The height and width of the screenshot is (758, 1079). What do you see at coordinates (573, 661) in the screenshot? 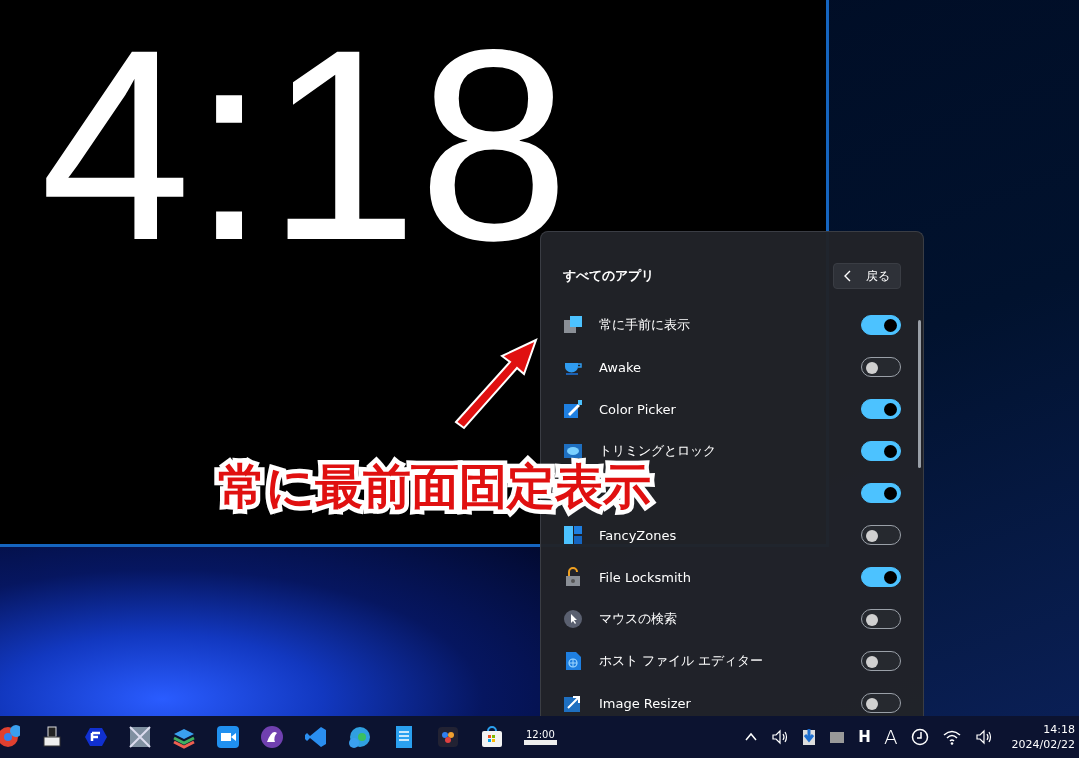
I see `globe-document-icon` at bounding box center [573, 661].